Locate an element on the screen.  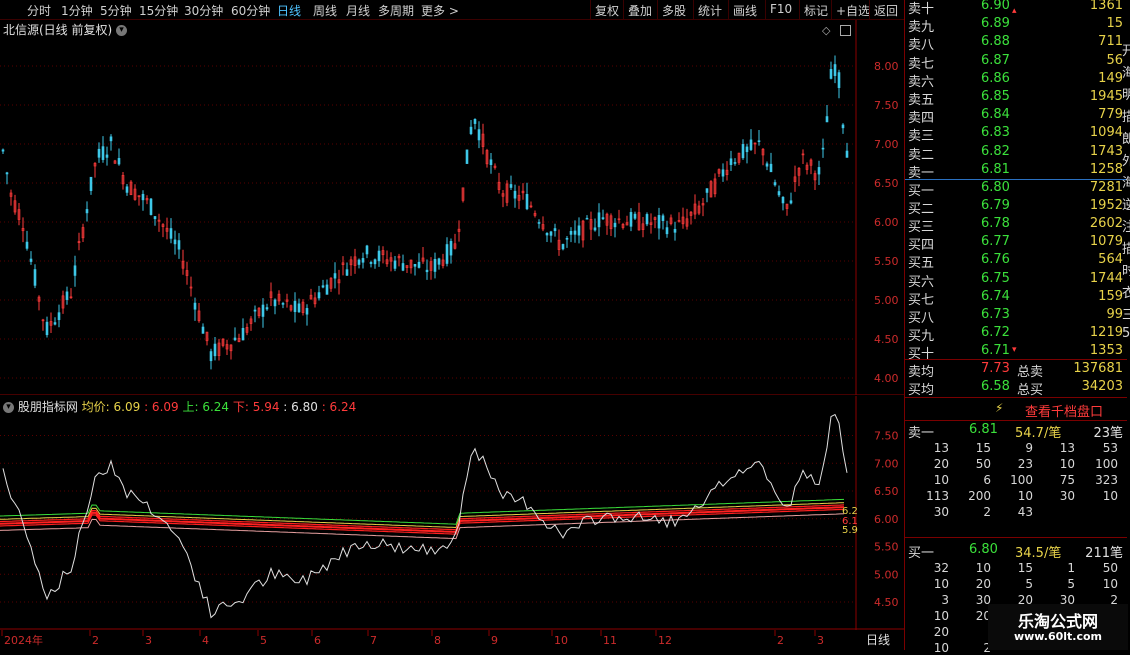
bid-price: 6.71 is located at coordinates (995, 350).